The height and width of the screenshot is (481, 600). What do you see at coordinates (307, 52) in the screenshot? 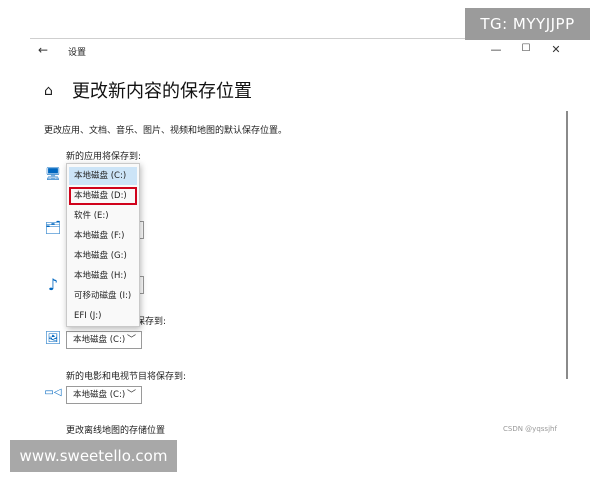
I see `title-bar: ← 设置 — ☐ ✕` at bounding box center [307, 52].